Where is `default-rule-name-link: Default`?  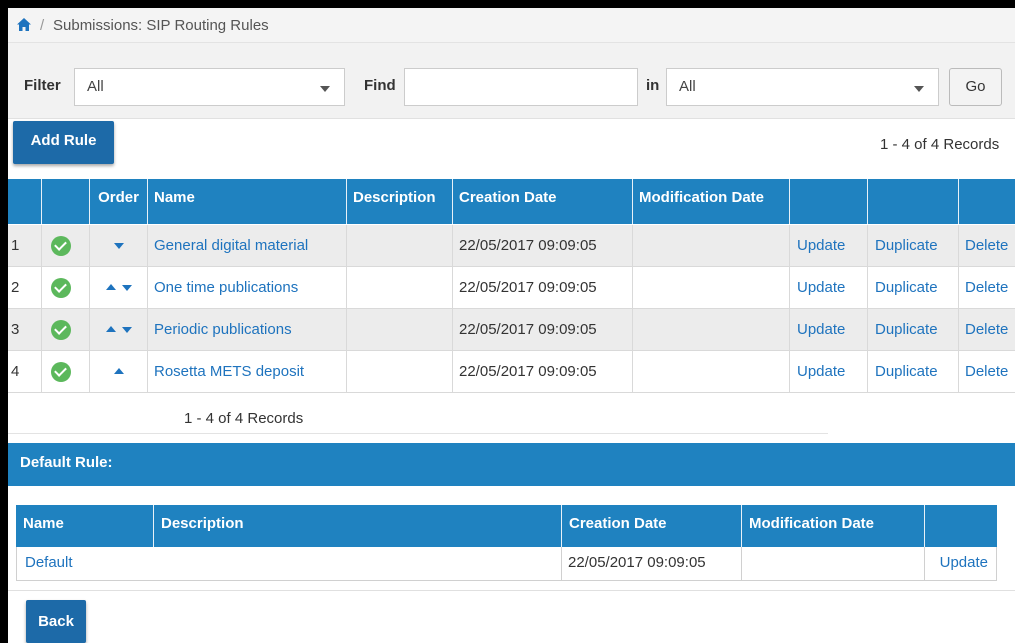
default-rule-name-link: Default is located at coordinates (85, 563).